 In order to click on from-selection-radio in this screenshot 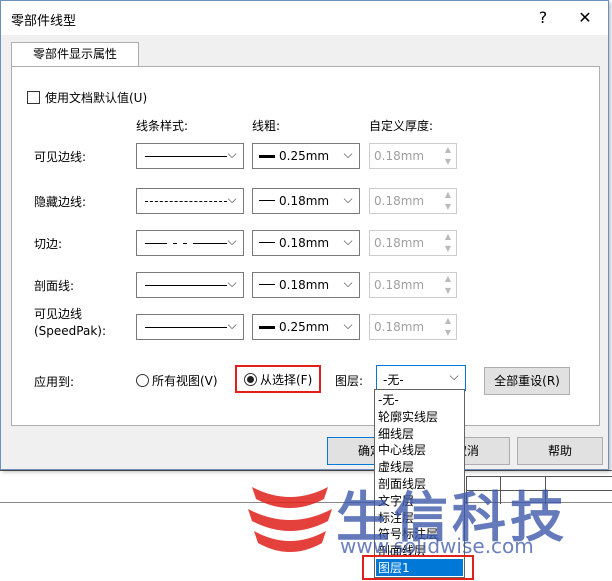, I will do `click(250, 379)`.